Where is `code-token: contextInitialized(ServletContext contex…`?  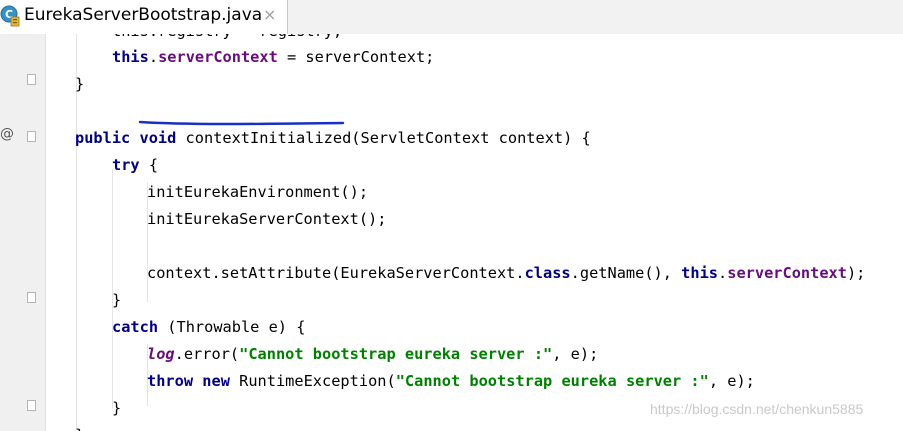 code-token: contextInitialized(ServletContext contex… is located at coordinates (383, 138).